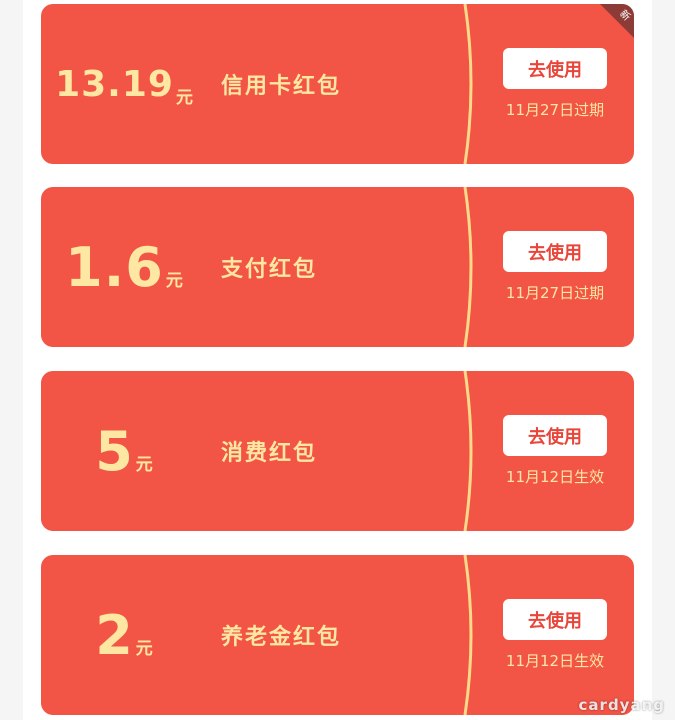  I want to click on coupon-amount: 13.19 元, so click(124, 84).